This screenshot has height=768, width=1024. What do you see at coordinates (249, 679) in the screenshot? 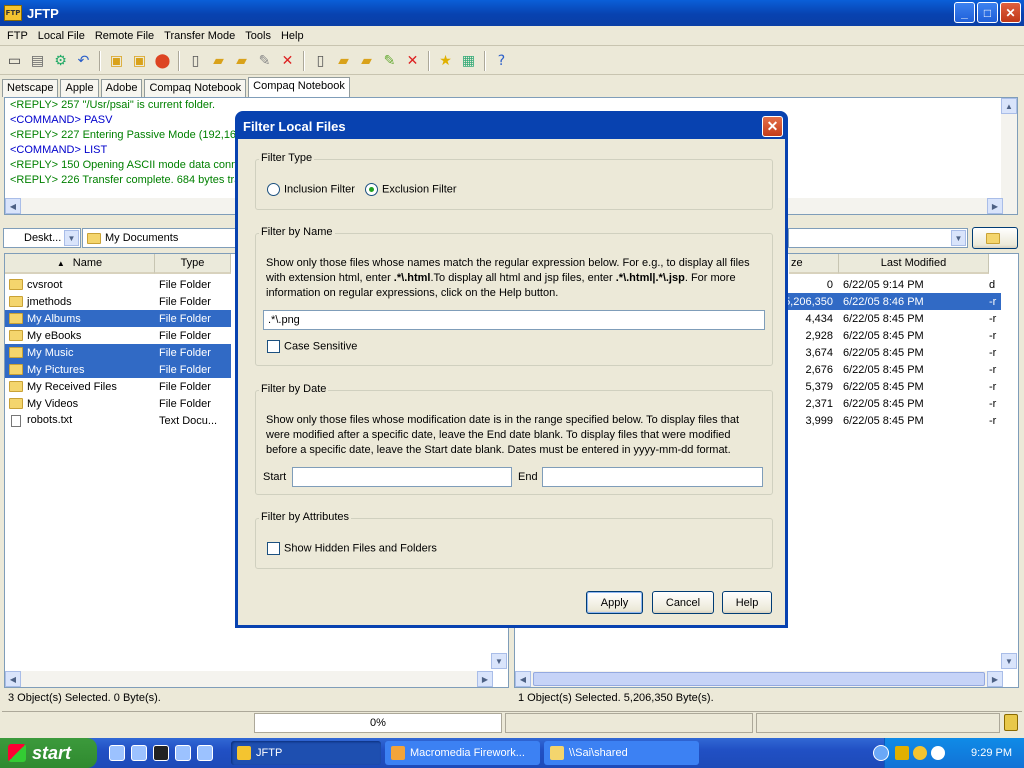
I see `local-horizontal-scrollbar: ◀ ▶` at bounding box center [249, 679].